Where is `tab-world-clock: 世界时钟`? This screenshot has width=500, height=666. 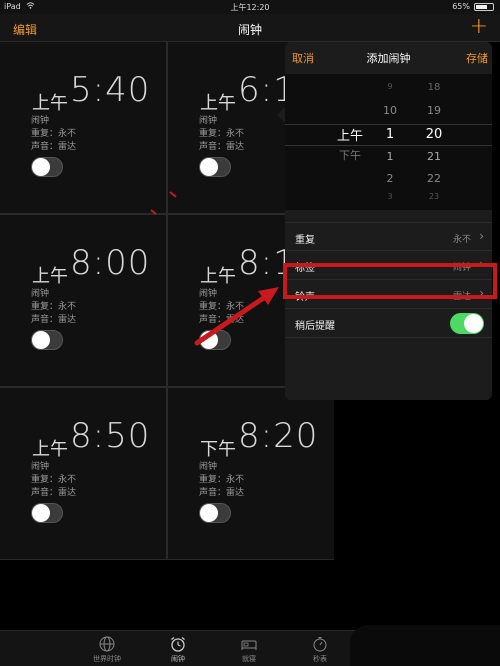 tab-world-clock: 世界时钟 is located at coordinates (107, 649).